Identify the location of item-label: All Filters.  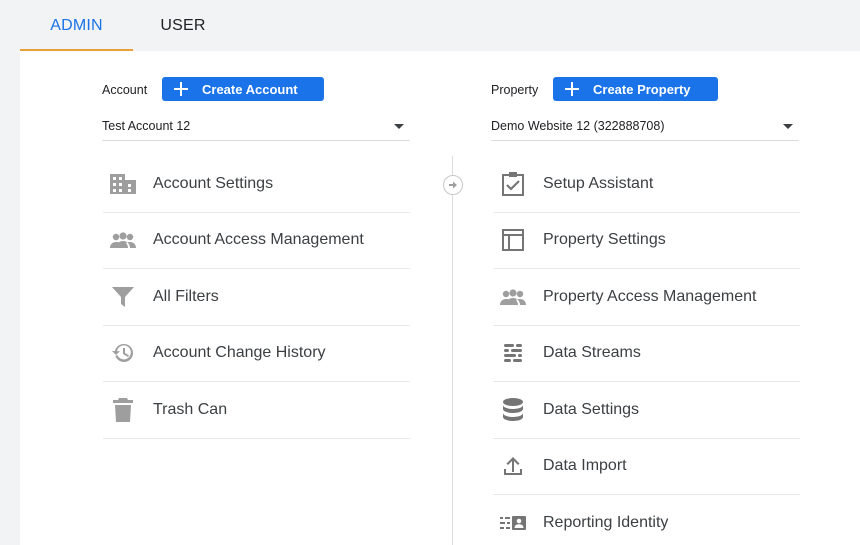
(186, 296).